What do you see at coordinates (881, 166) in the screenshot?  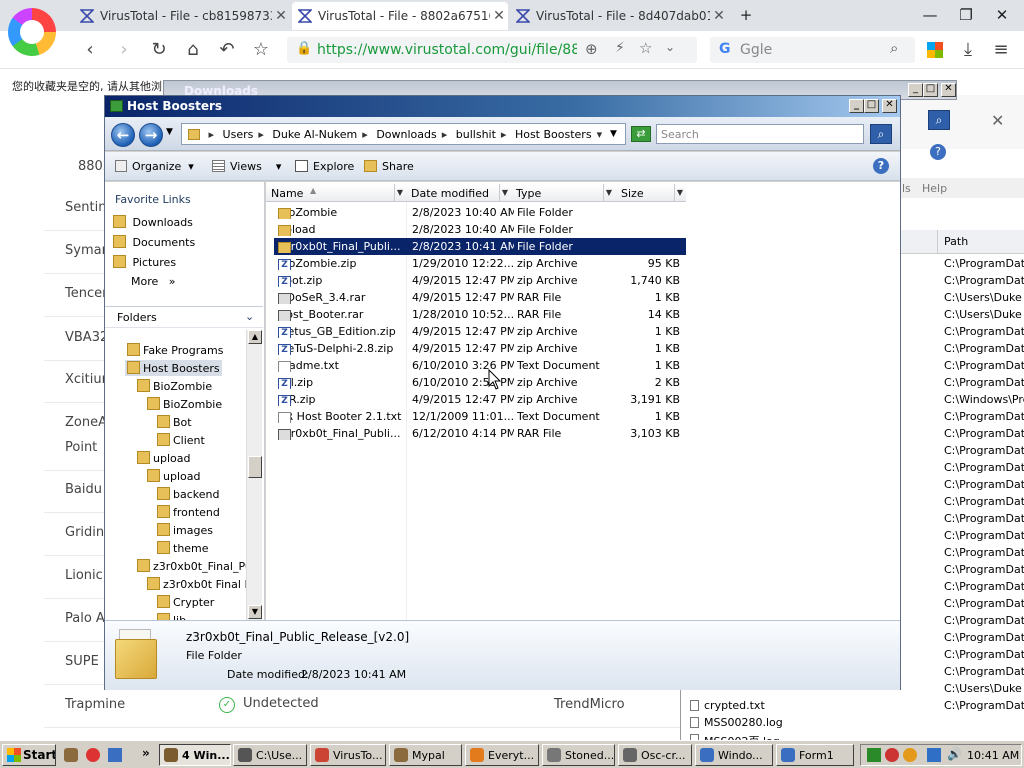 I see `help-icon: ?` at bounding box center [881, 166].